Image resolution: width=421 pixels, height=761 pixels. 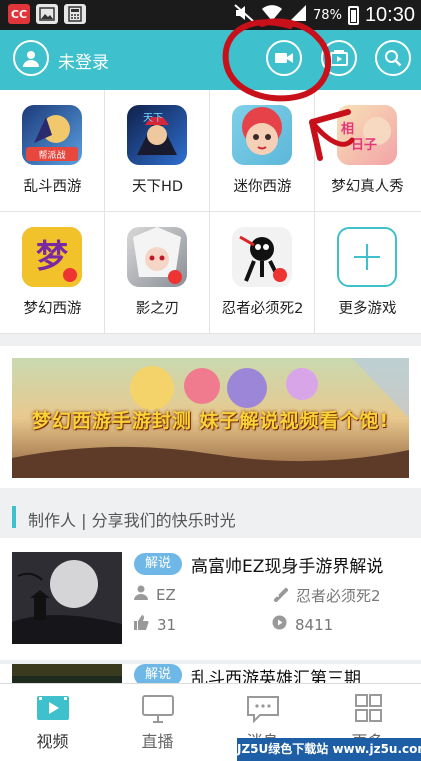 I want to click on svg-text: 天下, so click(x=153, y=118).